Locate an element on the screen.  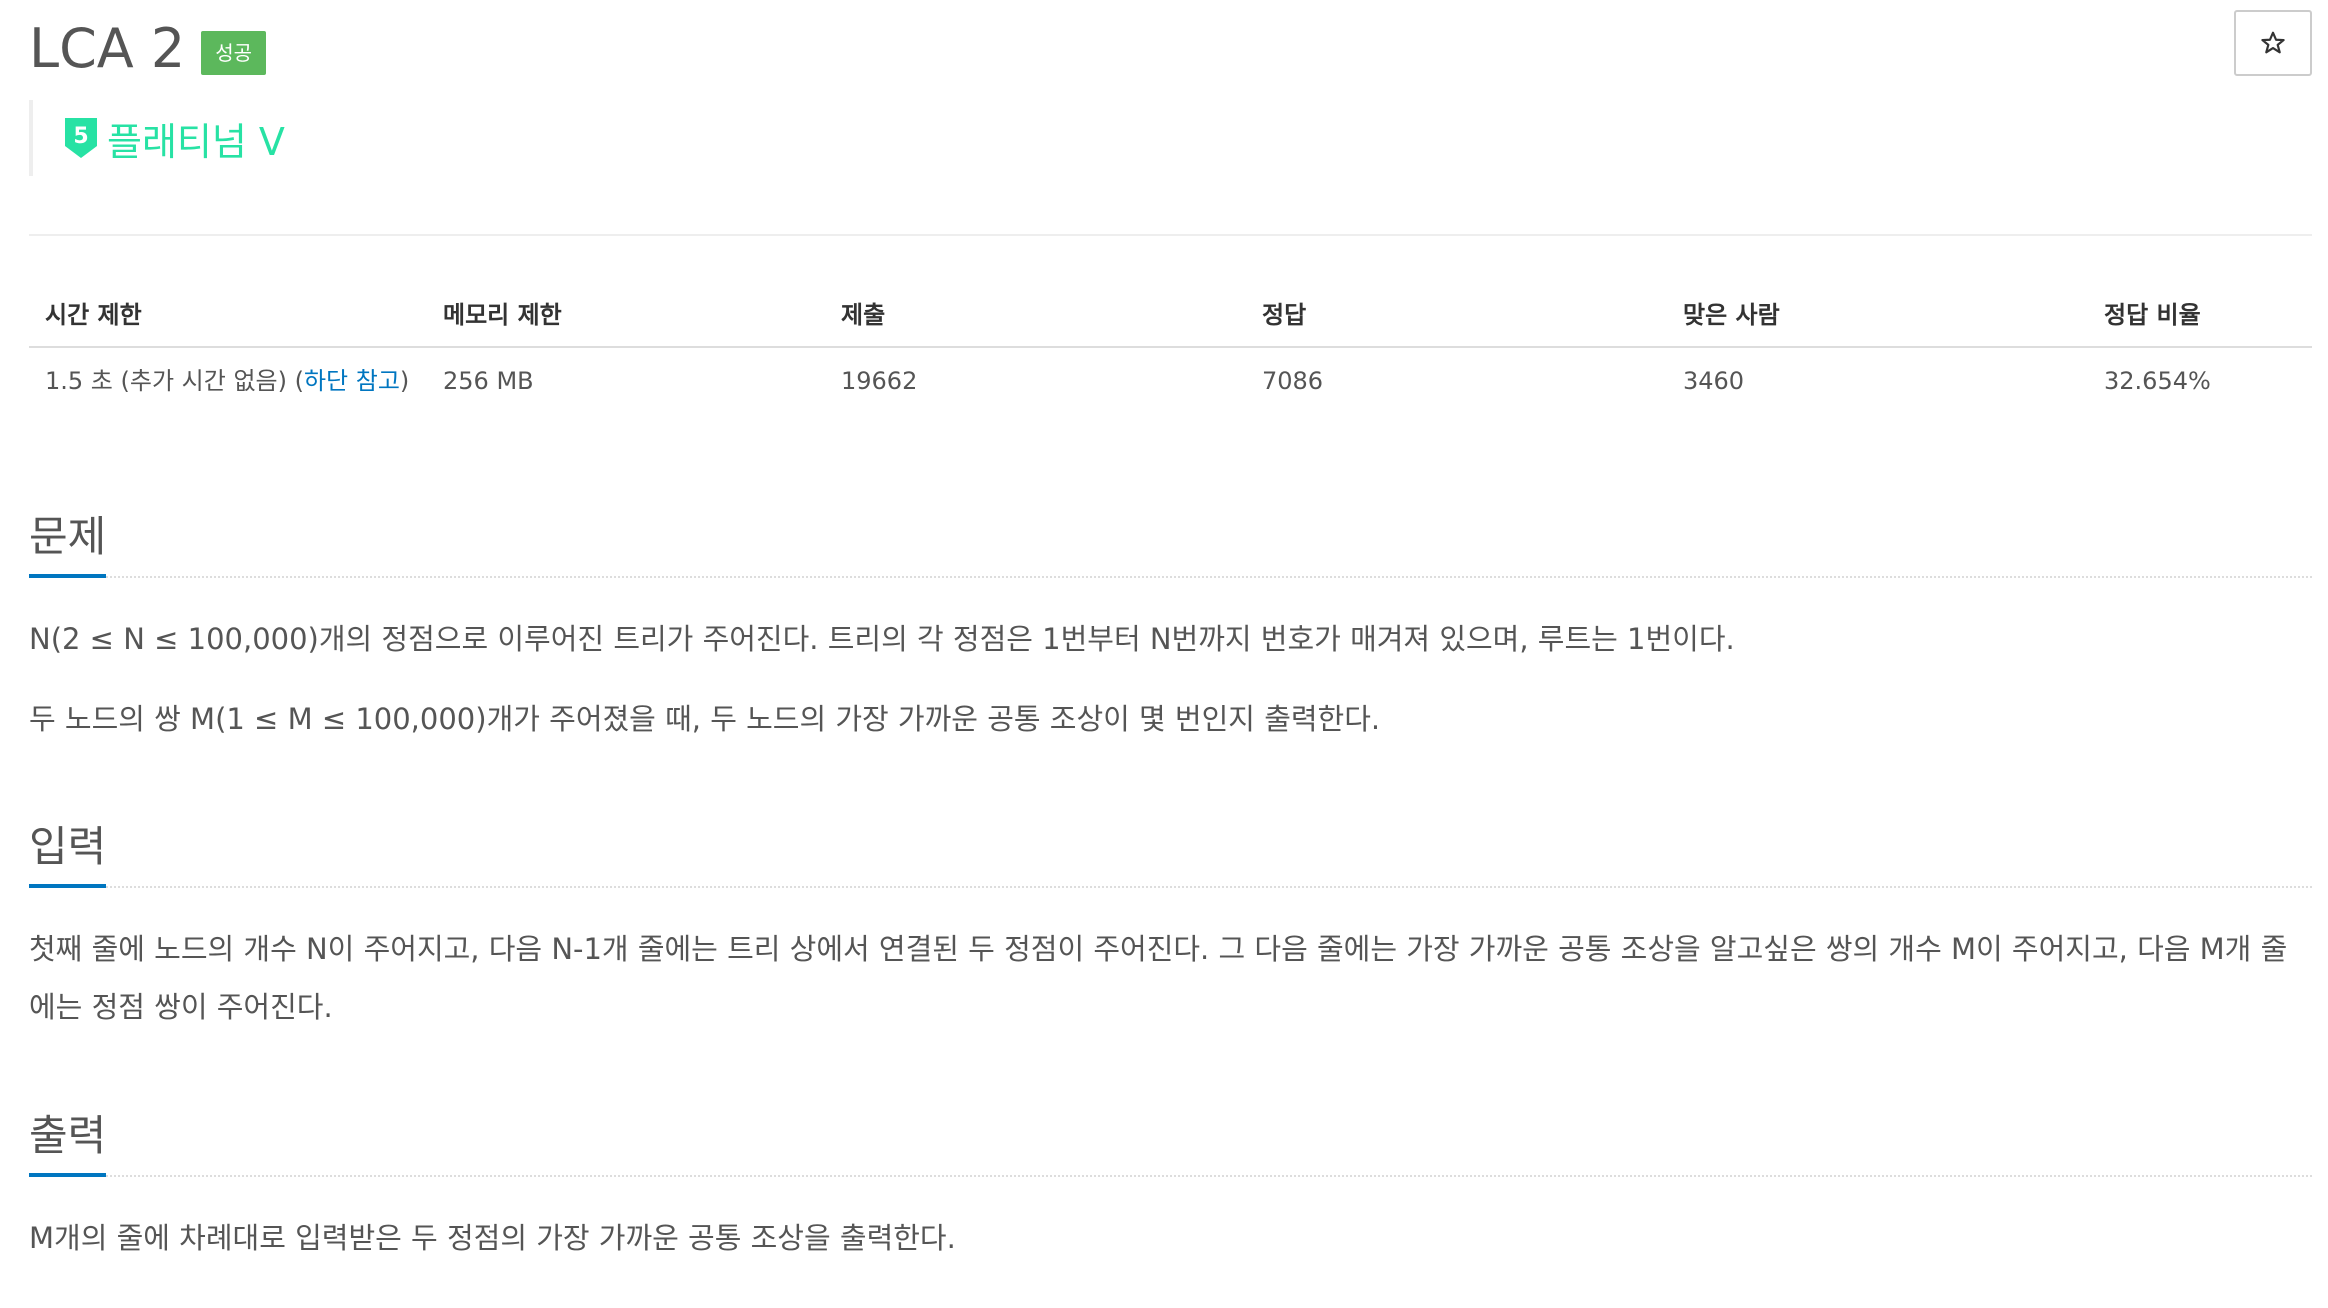
title-row: LCA 2 성공 is located at coordinates (148, 49).